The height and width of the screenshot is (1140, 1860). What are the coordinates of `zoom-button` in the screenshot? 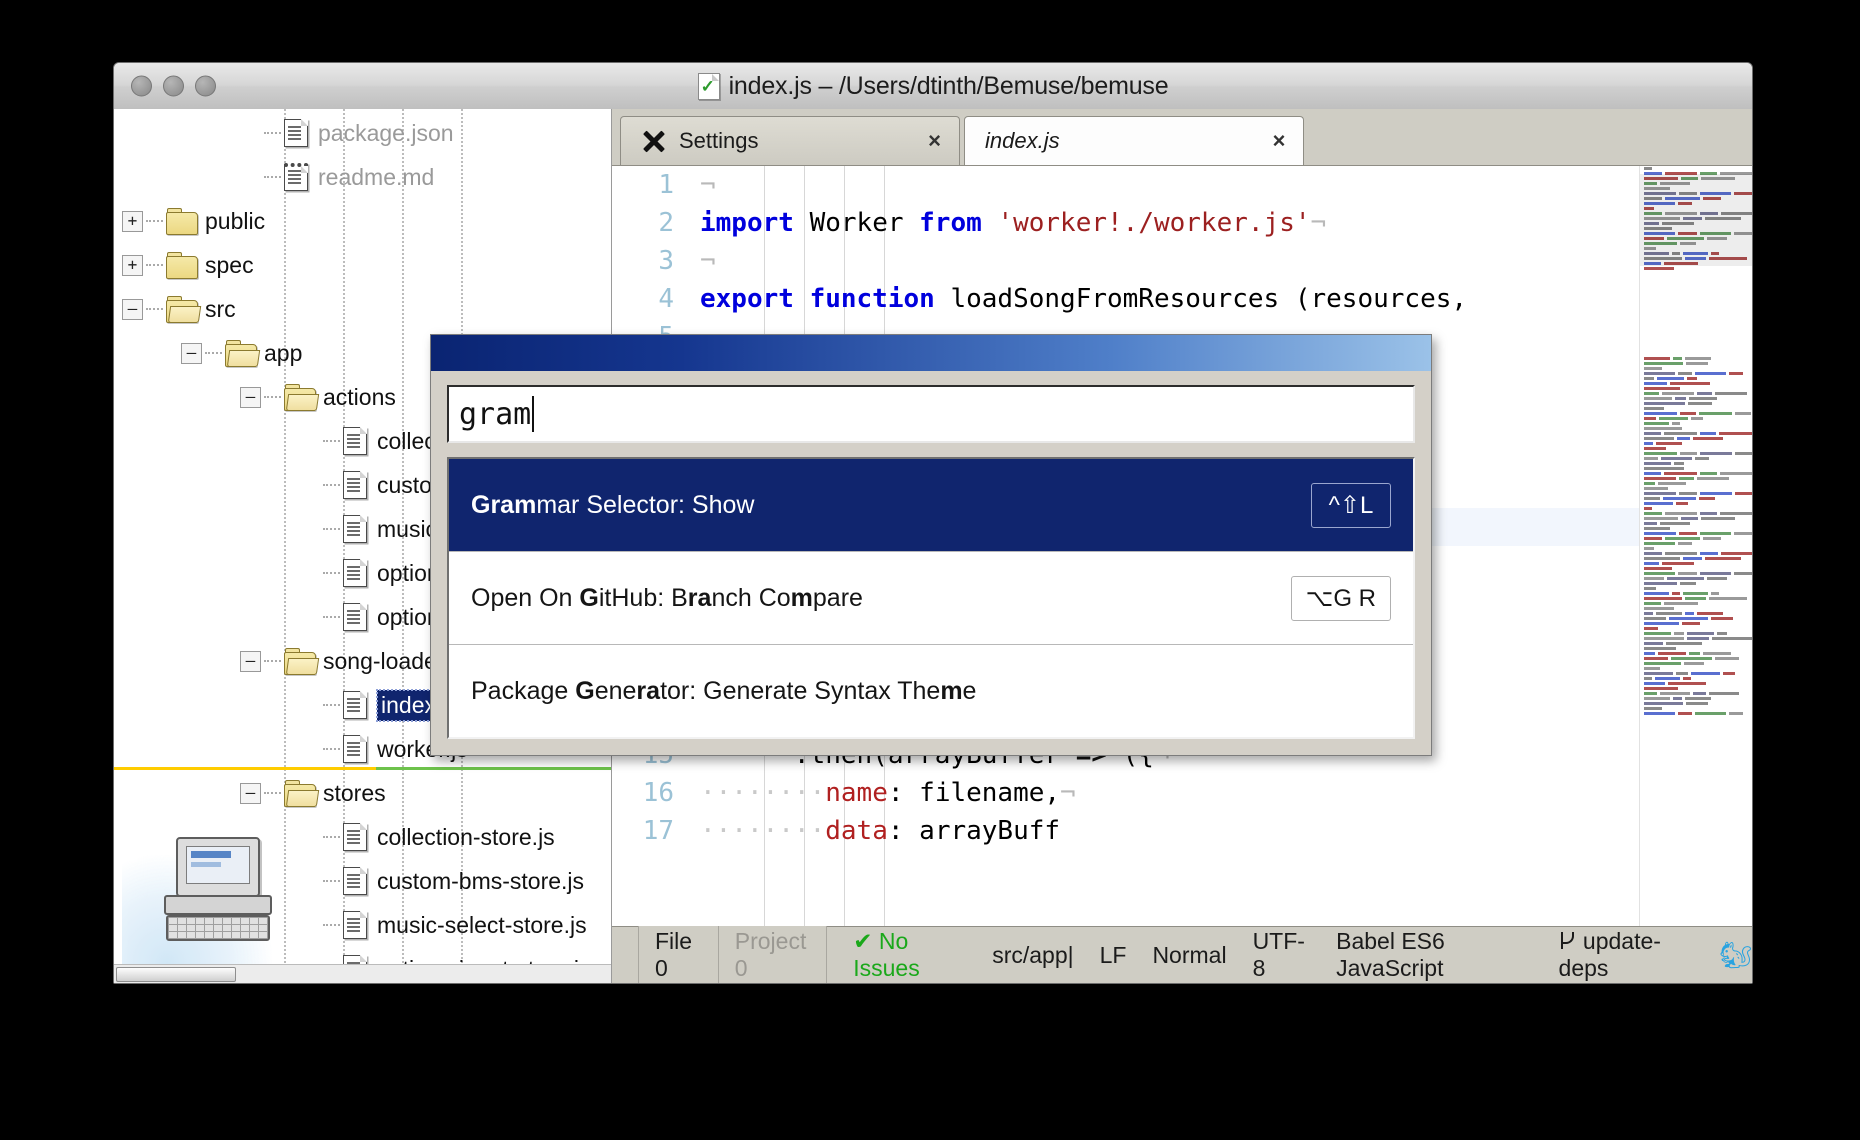 It's located at (205, 86).